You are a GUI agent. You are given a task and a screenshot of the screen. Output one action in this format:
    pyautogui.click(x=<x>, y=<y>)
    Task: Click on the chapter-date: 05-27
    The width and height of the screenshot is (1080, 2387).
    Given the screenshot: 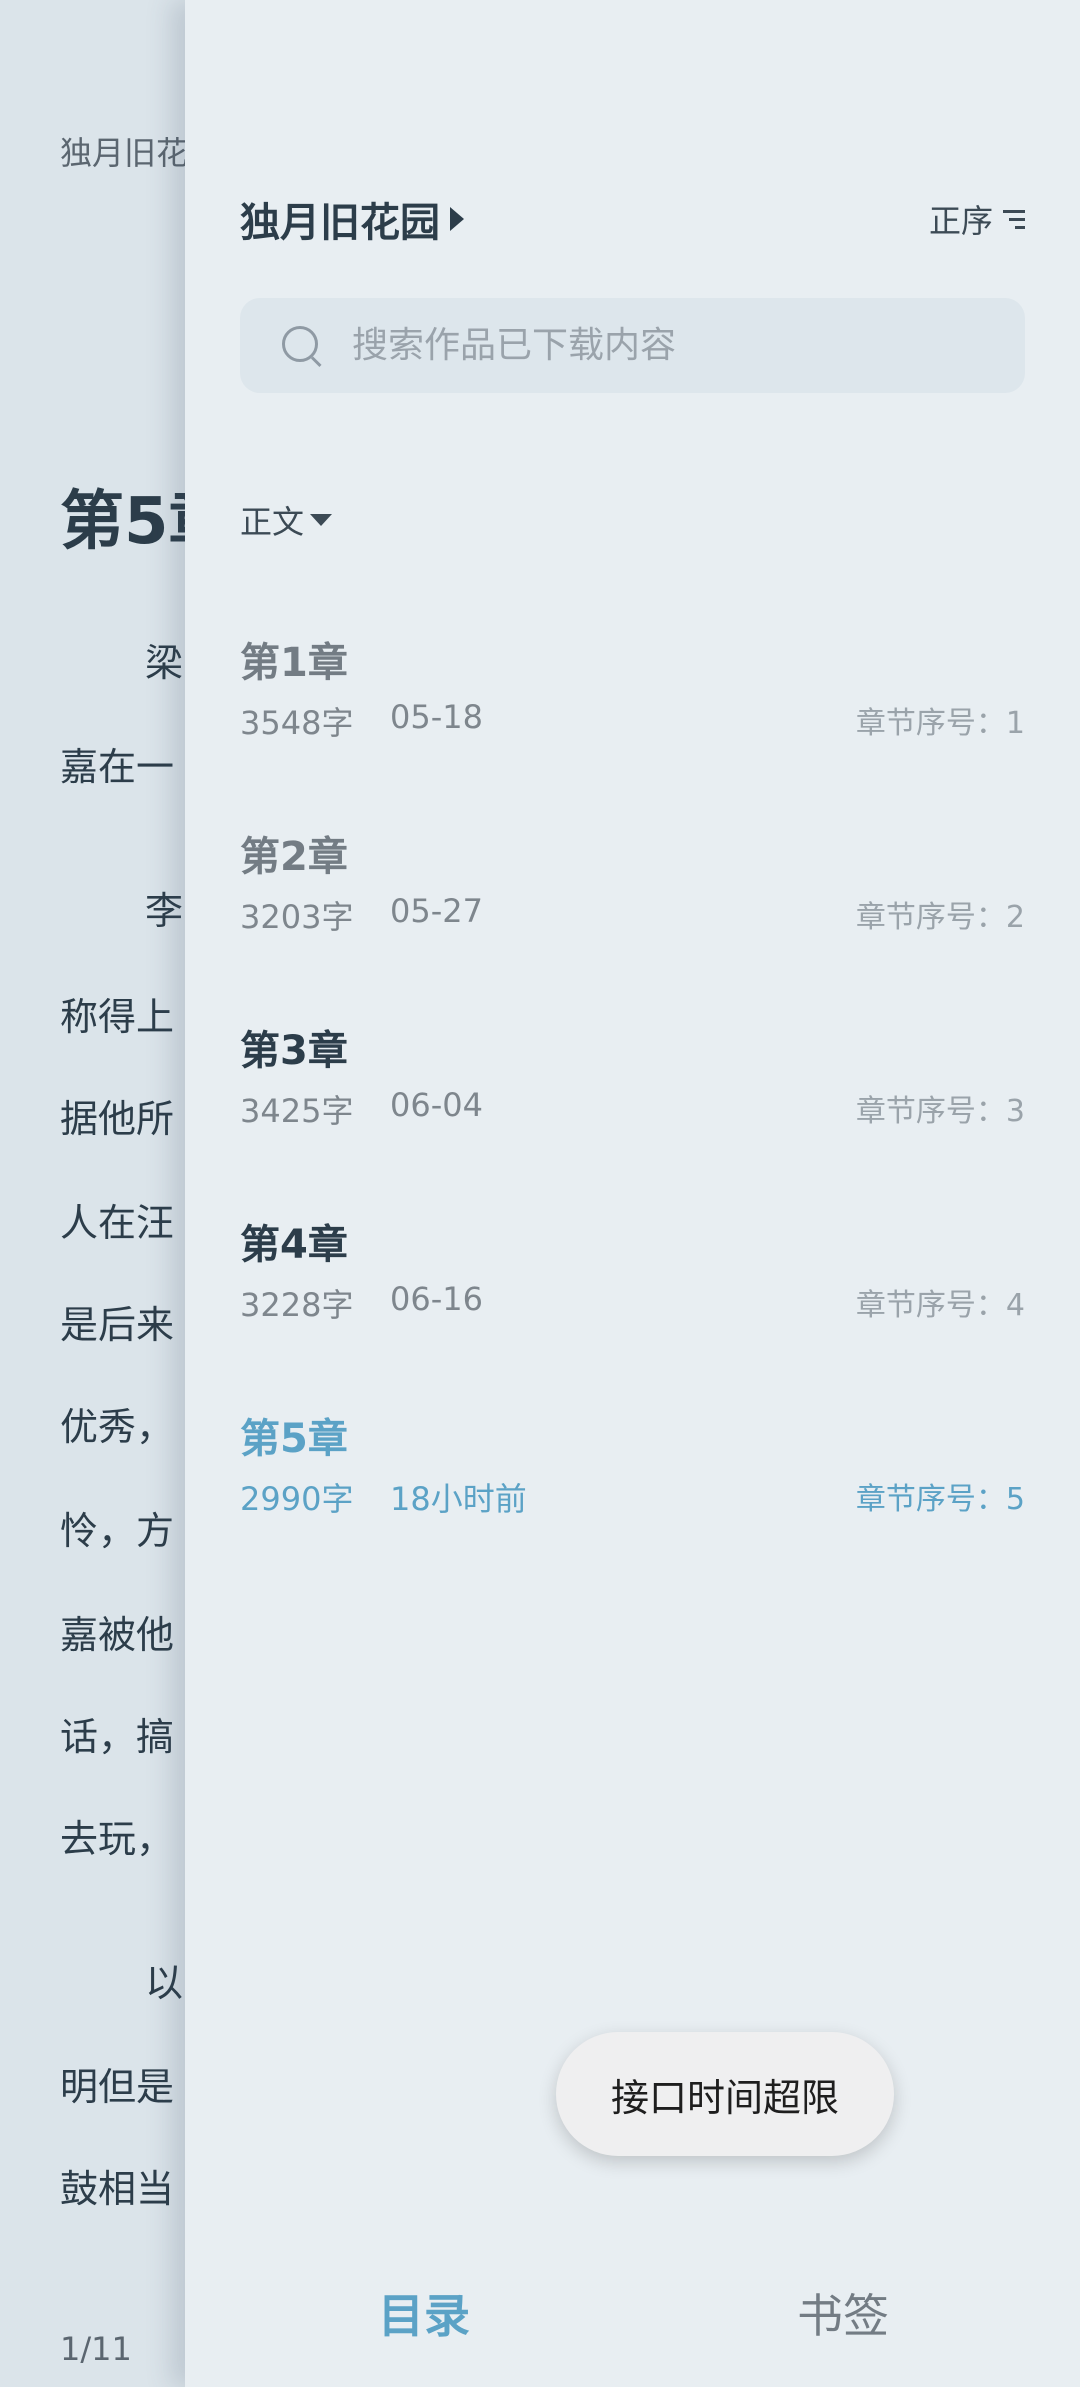 What is the action you would take?
    pyautogui.click(x=436, y=911)
    